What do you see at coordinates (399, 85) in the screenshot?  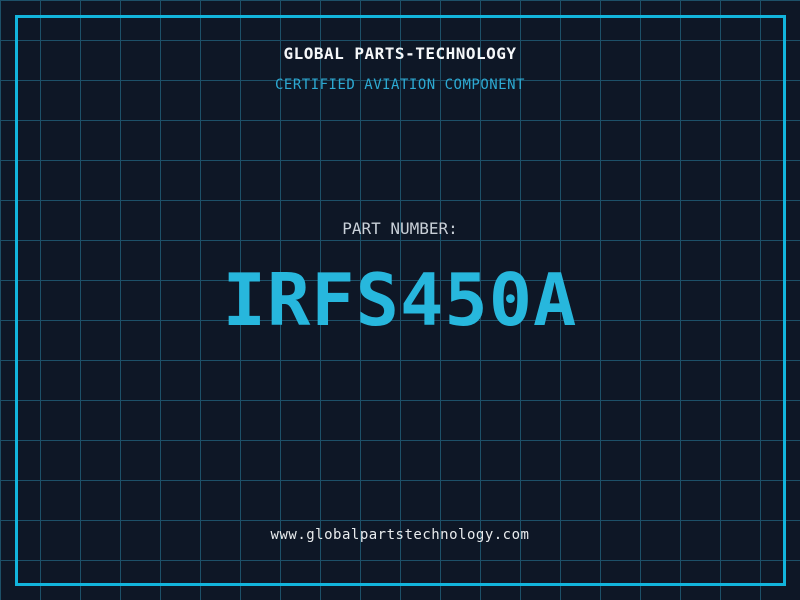 I see `certification-label: CERTIFIED AVIATION COMPONENT` at bounding box center [399, 85].